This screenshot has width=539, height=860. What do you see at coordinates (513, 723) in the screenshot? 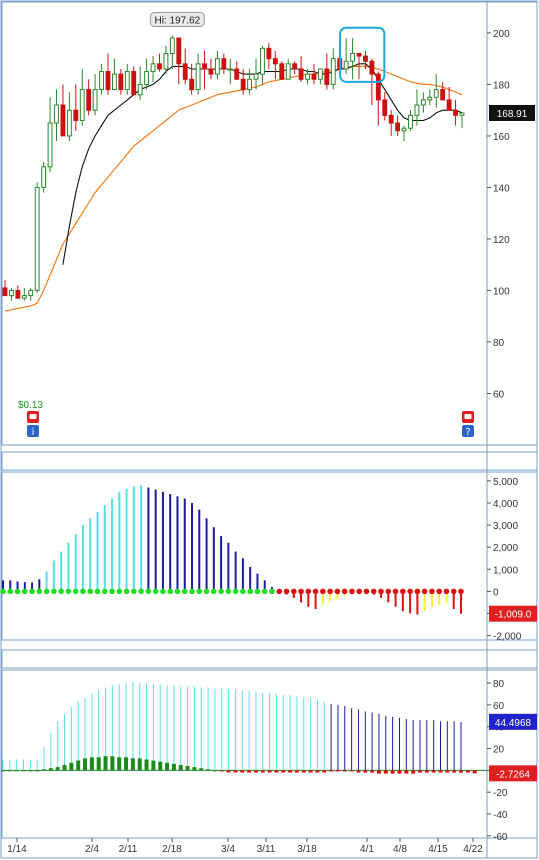
I see `osc2-signal-label: 44.4968` at bounding box center [513, 723].